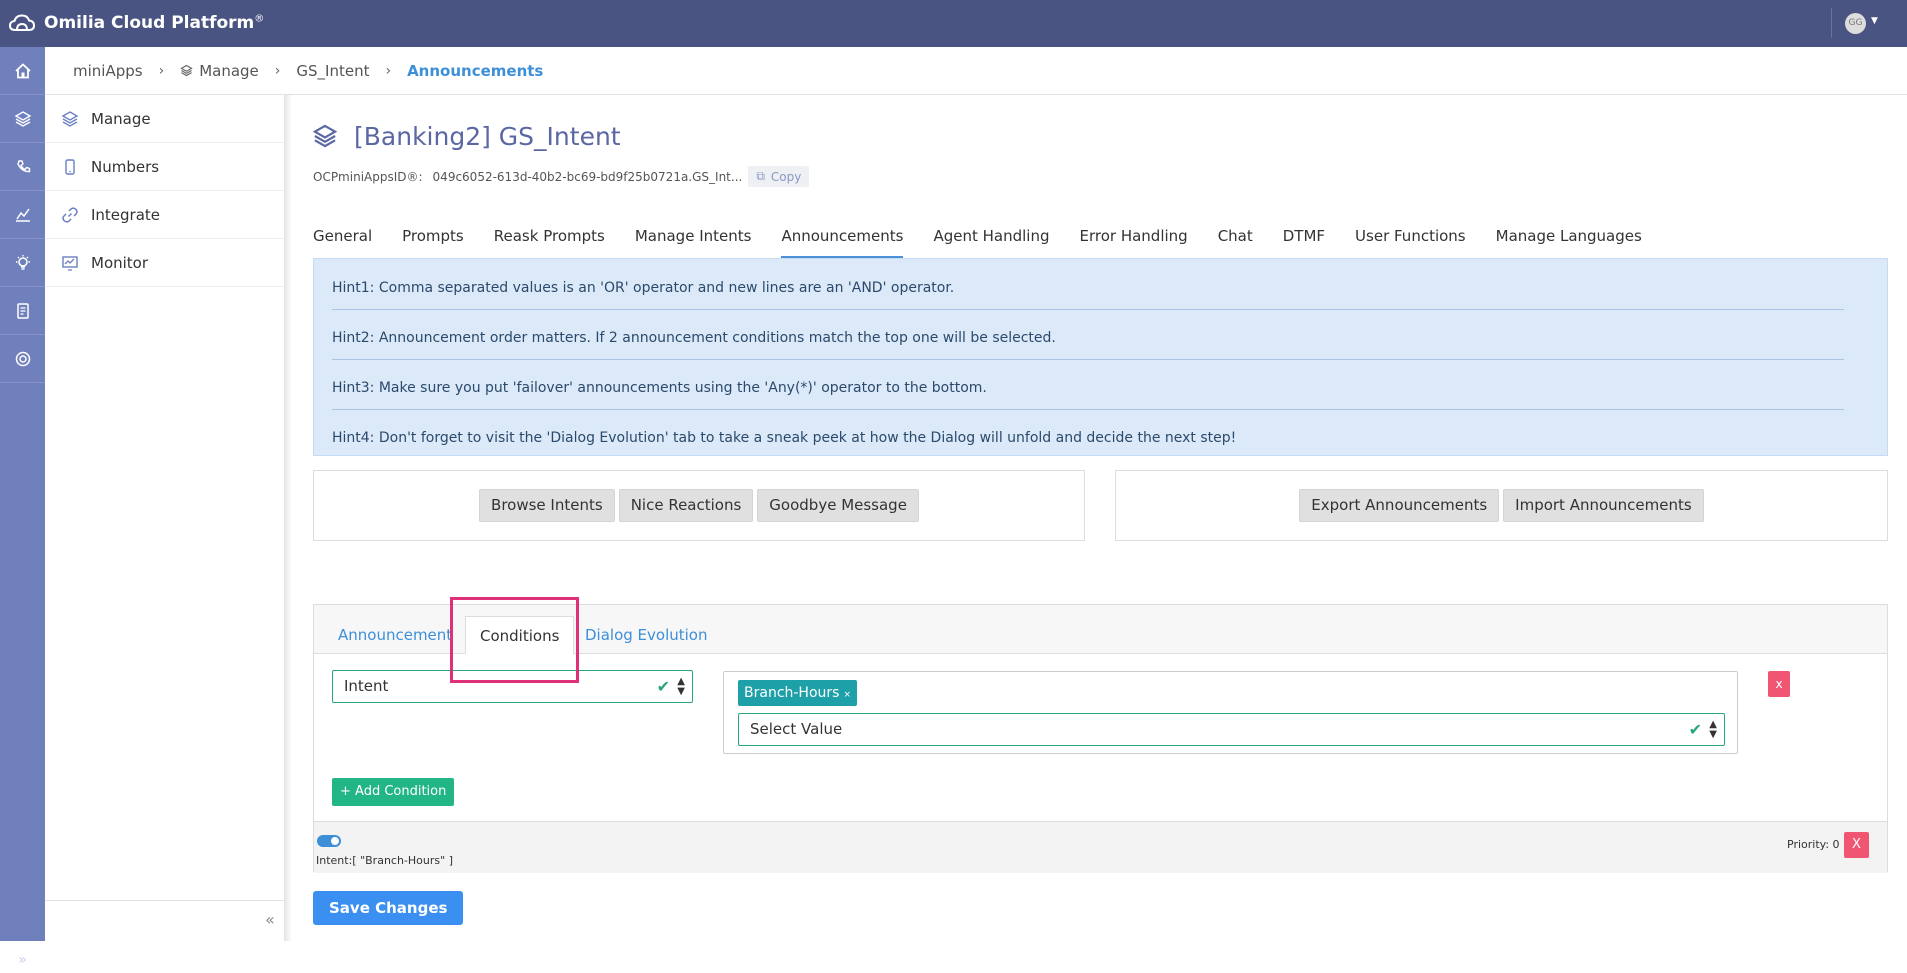  I want to click on app-title: Omilia Cloud Platform®, so click(154, 23).